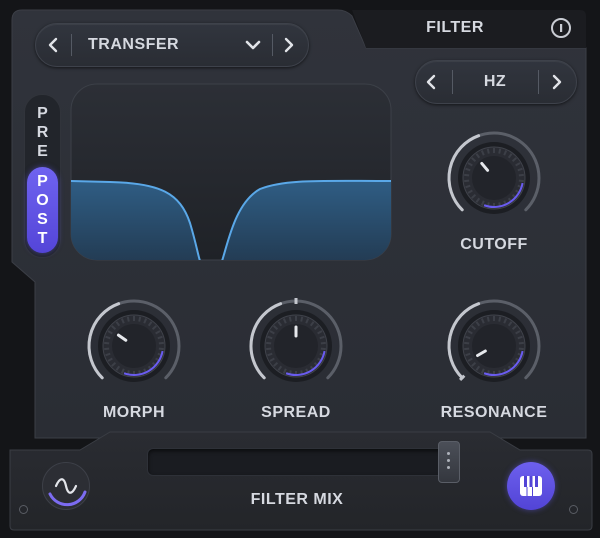 Image resolution: width=600 pixels, height=538 pixels. Describe the element at coordinates (42, 238) in the screenshot. I see `post-letter: T` at that location.